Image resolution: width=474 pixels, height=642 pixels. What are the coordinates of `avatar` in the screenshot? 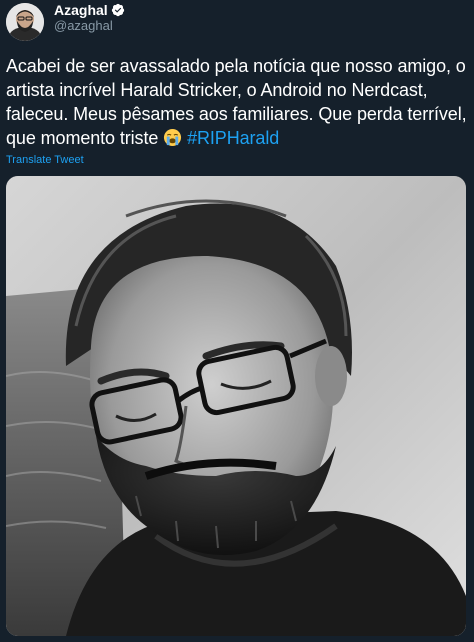 It's located at (25, 22).